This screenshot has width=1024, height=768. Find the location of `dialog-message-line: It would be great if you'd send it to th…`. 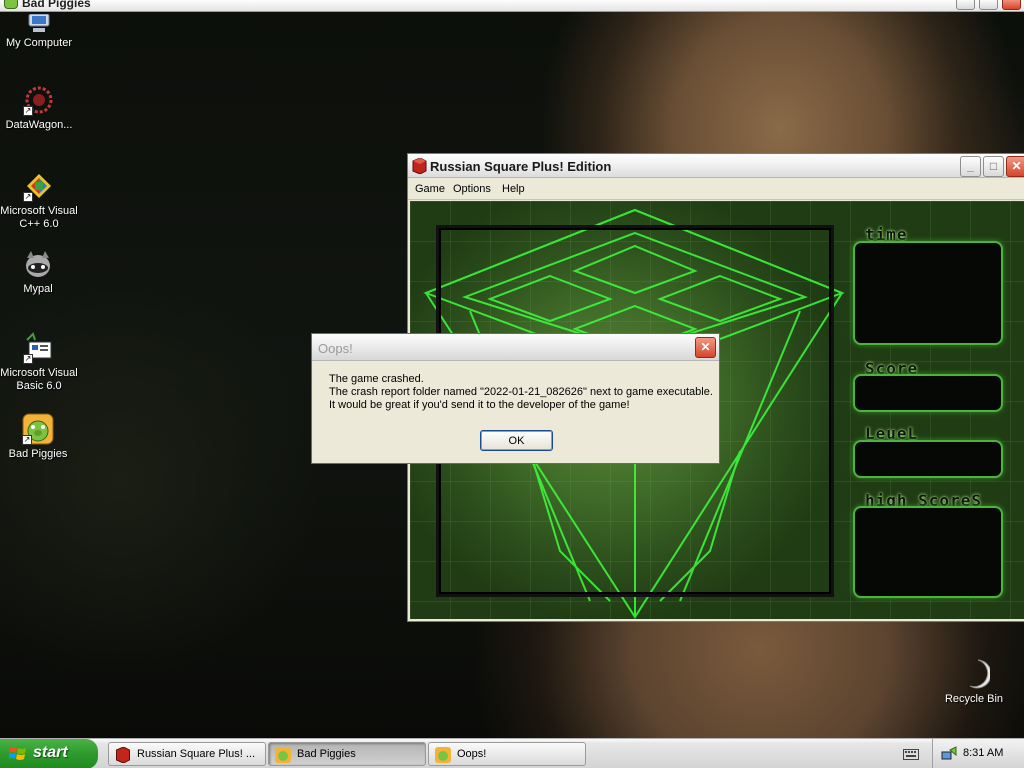

dialog-message-line: It would be great if you'd send it to th… is located at coordinates (479, 405).